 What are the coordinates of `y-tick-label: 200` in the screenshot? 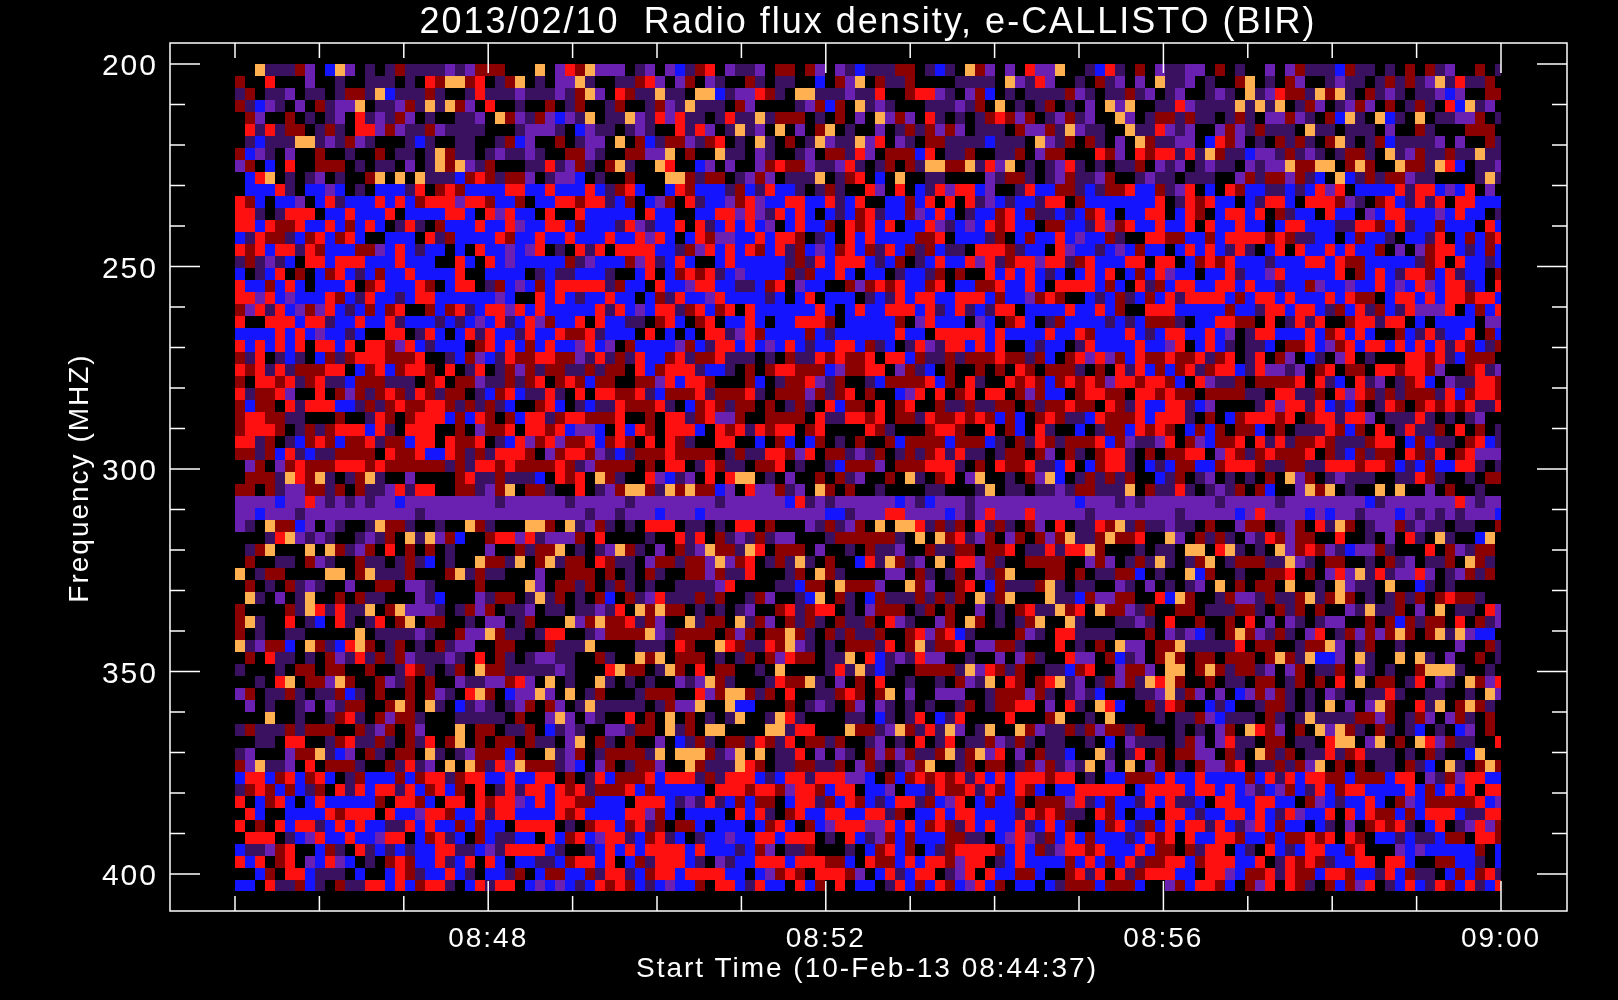 It's located at (129, 64).